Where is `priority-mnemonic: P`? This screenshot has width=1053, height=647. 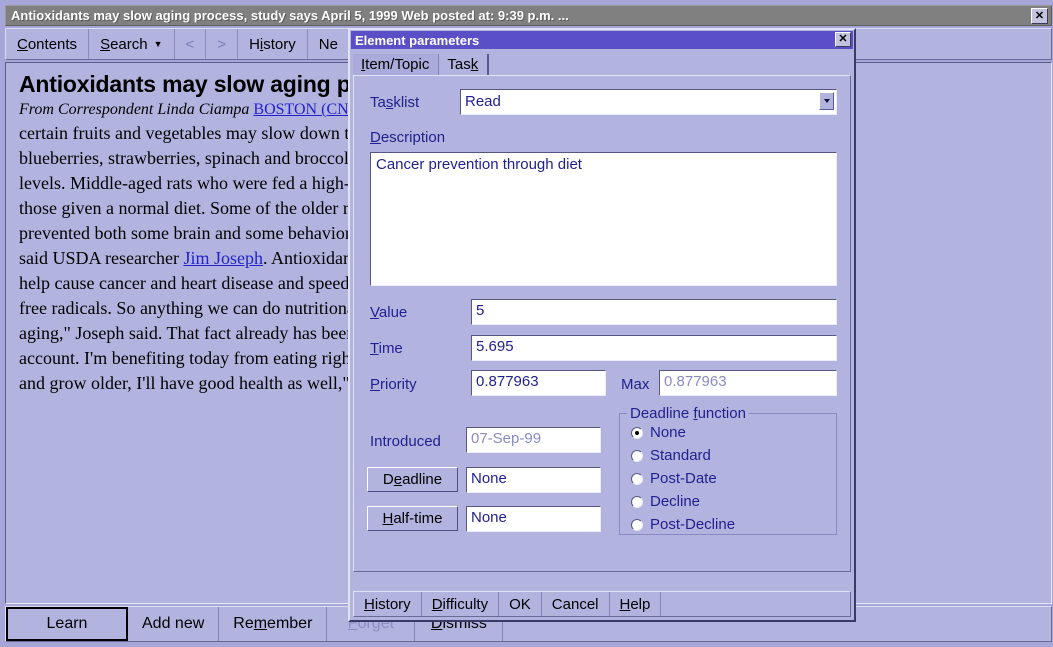 priority-mnemonic: P is located at coordinates (375, 384).